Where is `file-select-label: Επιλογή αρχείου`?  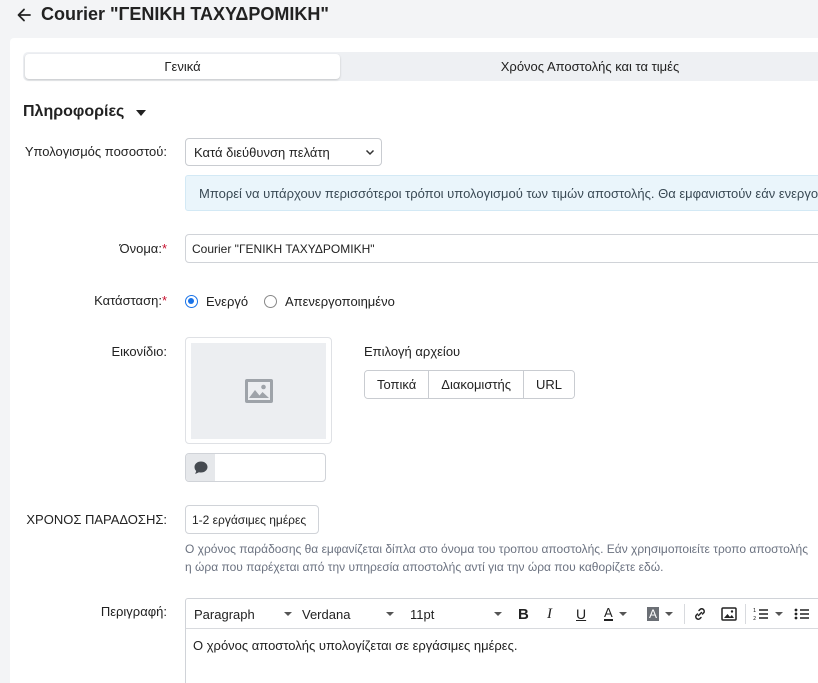
file-select-label: Επιλογή αρχείου is located at coordinates (412, 351).